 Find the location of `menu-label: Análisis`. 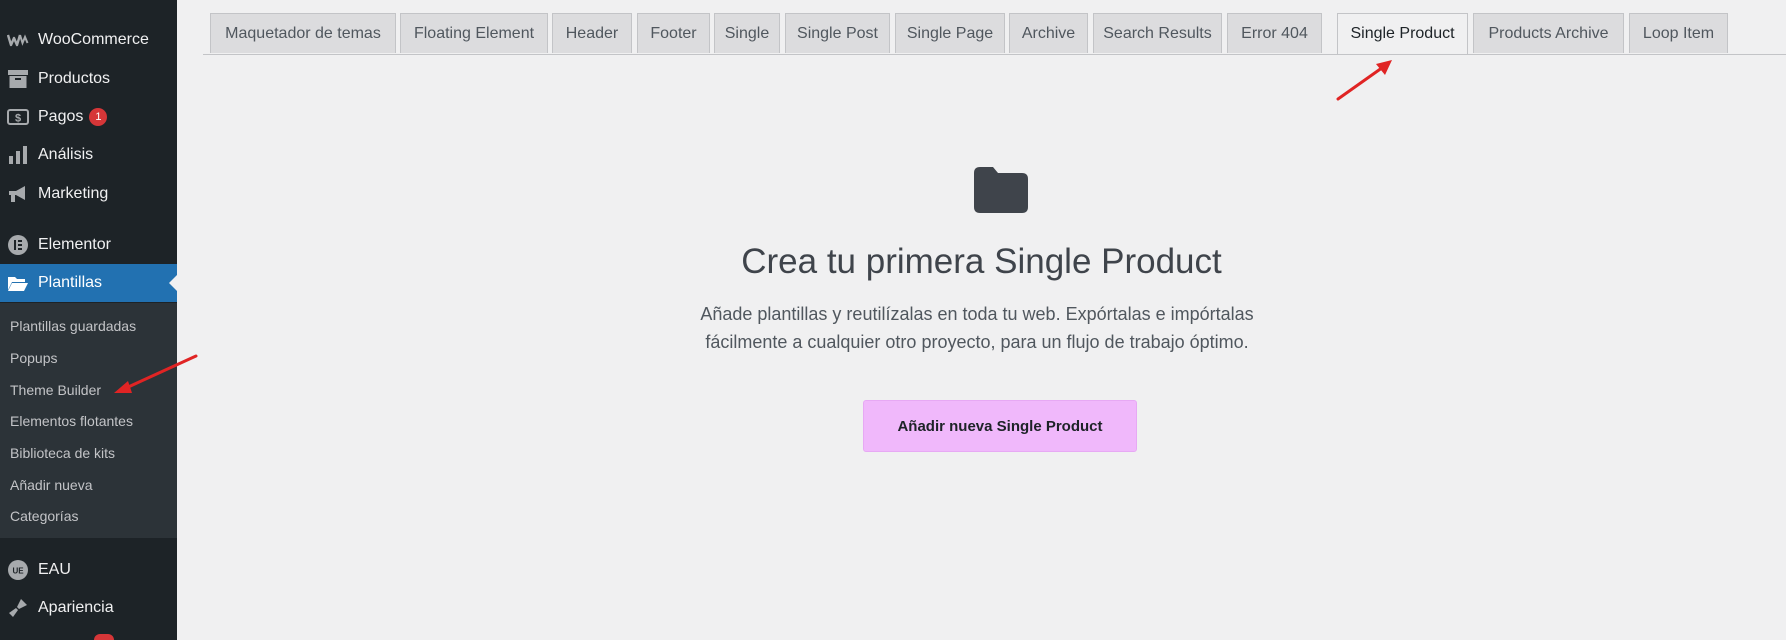

menu-label: Análisis is located at coordinates (66, 154).